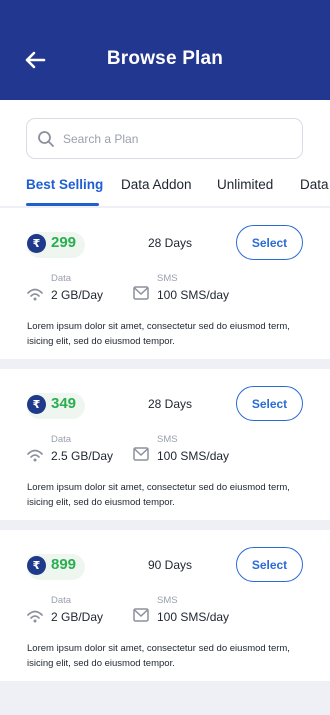 This screenshot has height=715, width=330. What do you see at coordinates (245, 184) in the screenshot?
I see `tab-unlimited: Unlimited` at bounding box center [245, 184].